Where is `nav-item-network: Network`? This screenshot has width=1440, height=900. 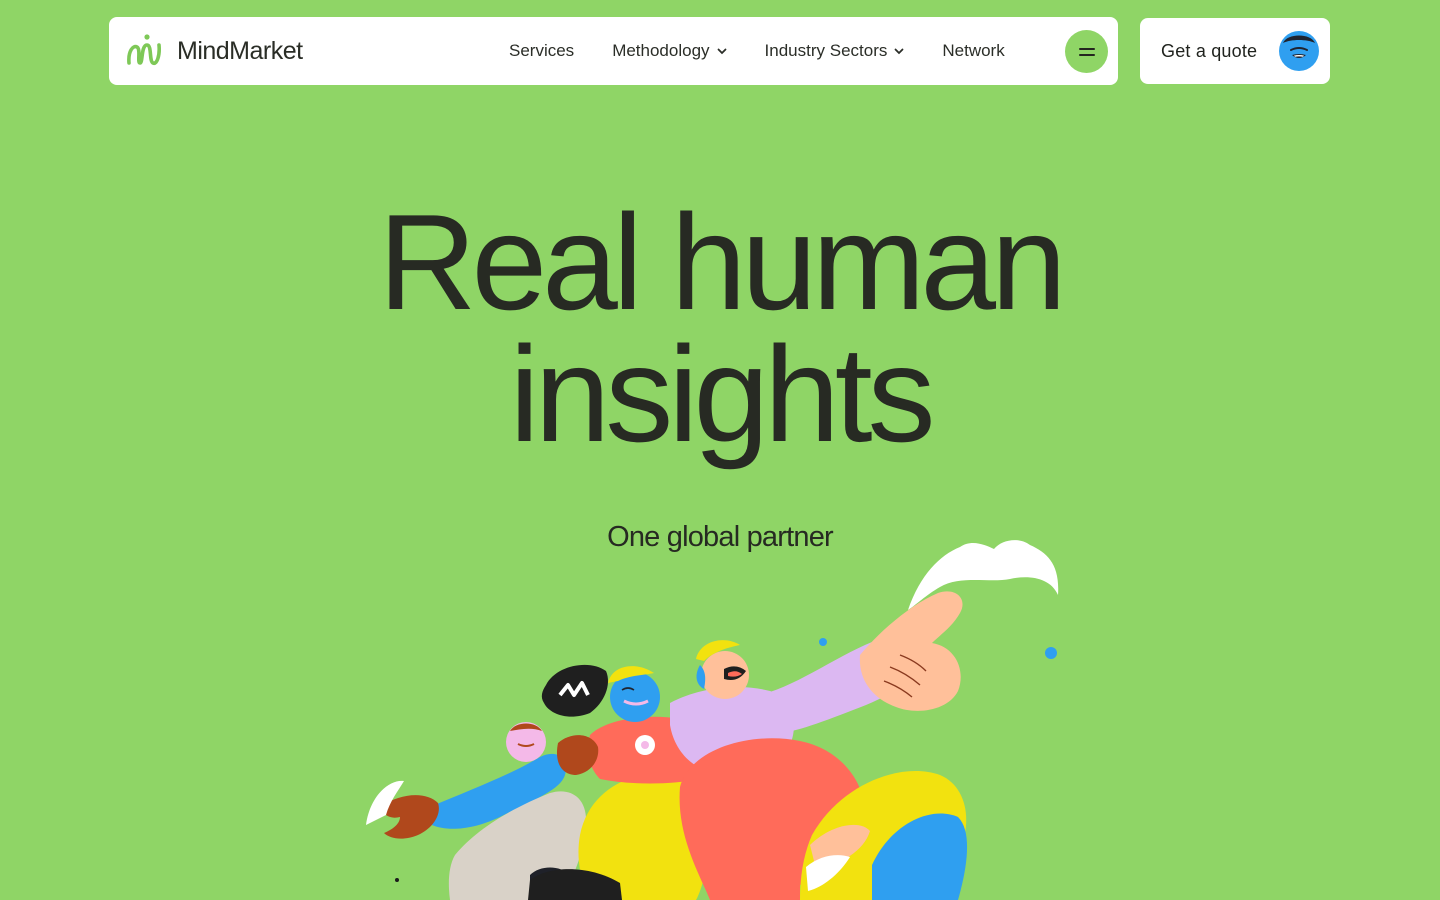 nav-item-network: Network is located at coordinates (973, 51).